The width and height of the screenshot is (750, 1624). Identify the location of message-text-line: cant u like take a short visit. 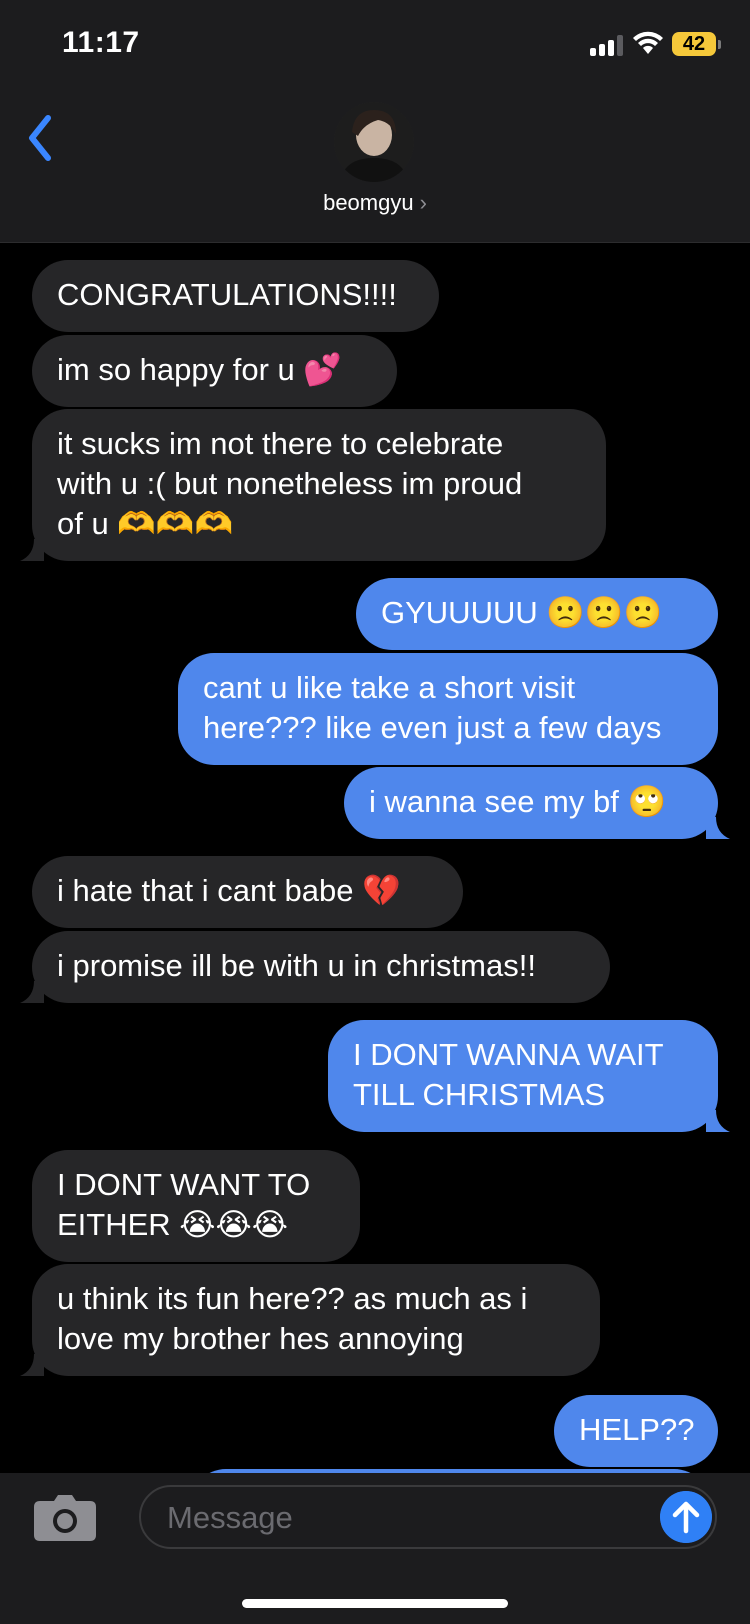
(389, 687).